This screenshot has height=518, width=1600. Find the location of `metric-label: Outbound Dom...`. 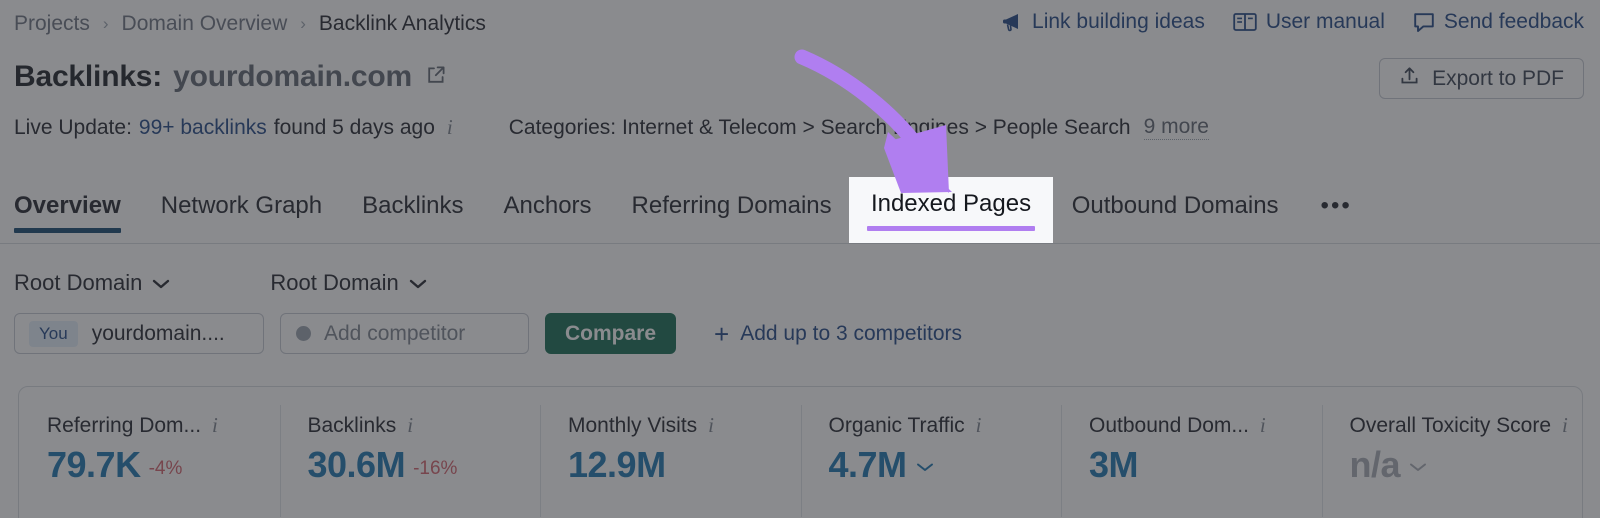

metric-label: Outbound Dom... is located at coordinates (1169, 425).